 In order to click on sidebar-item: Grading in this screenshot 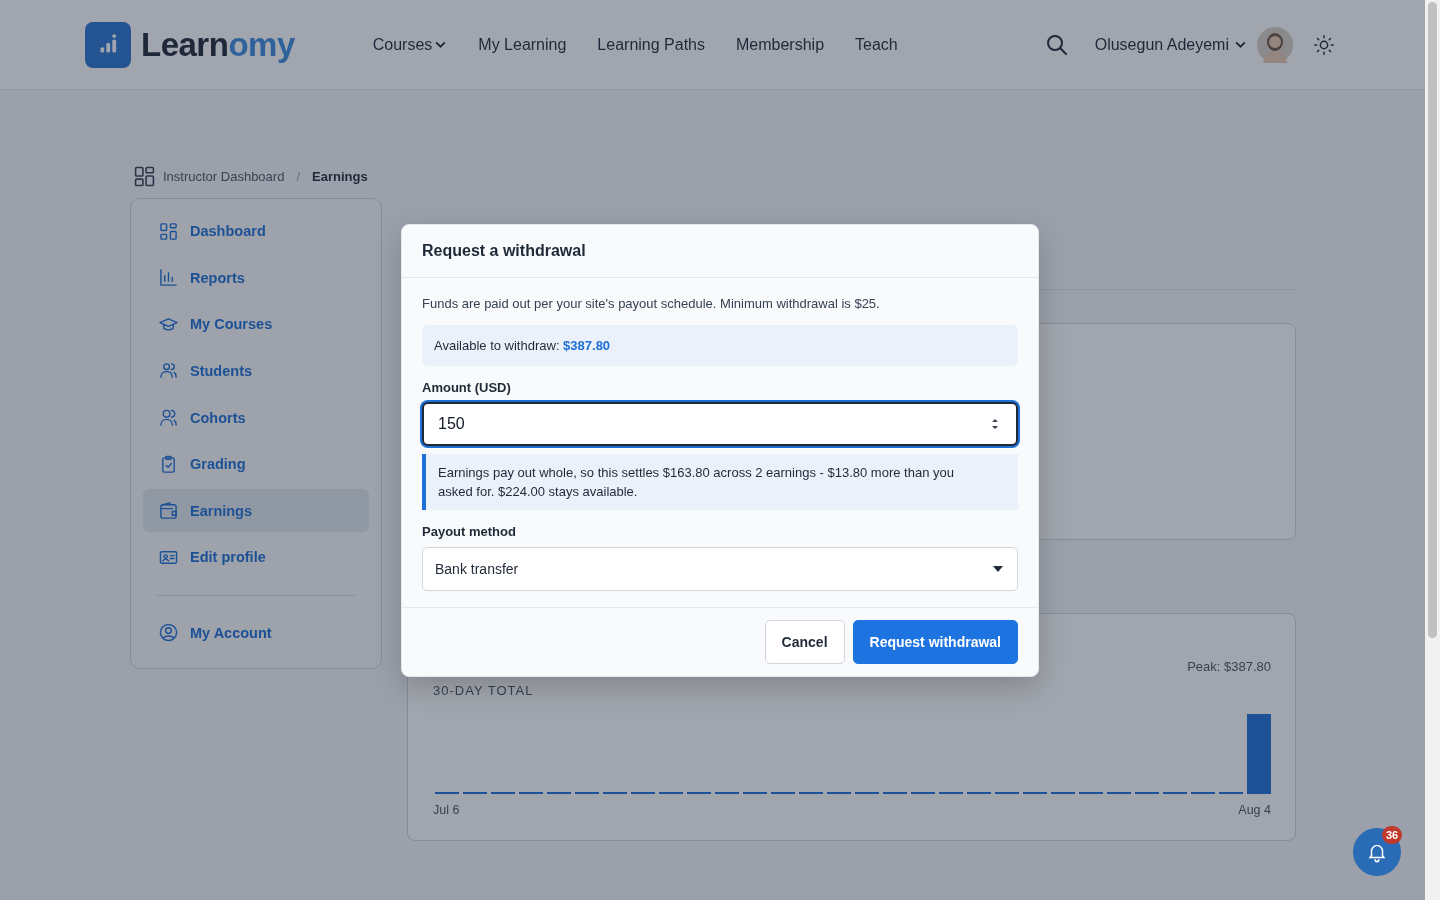, I will do `click(256, 464)`.